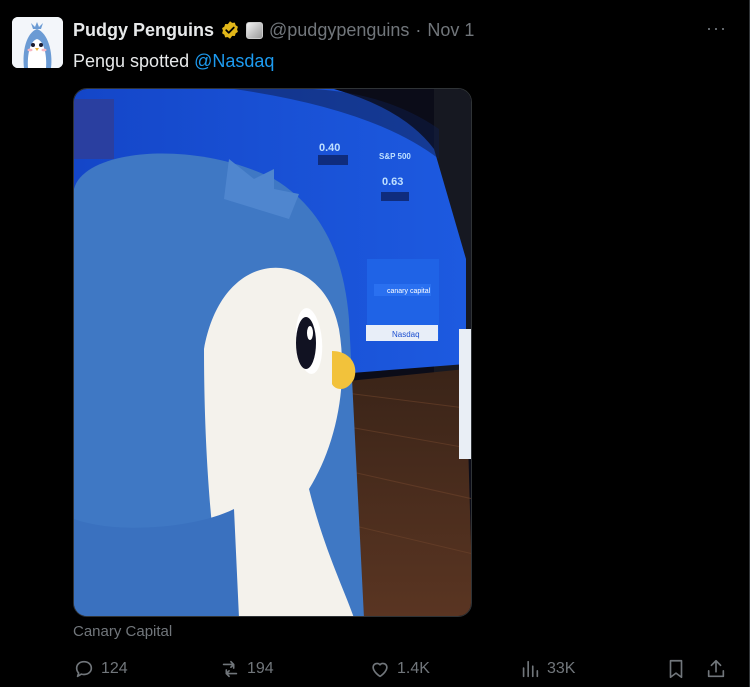  I want to click on ticker-value-1: 0.40, so click(329, 148).